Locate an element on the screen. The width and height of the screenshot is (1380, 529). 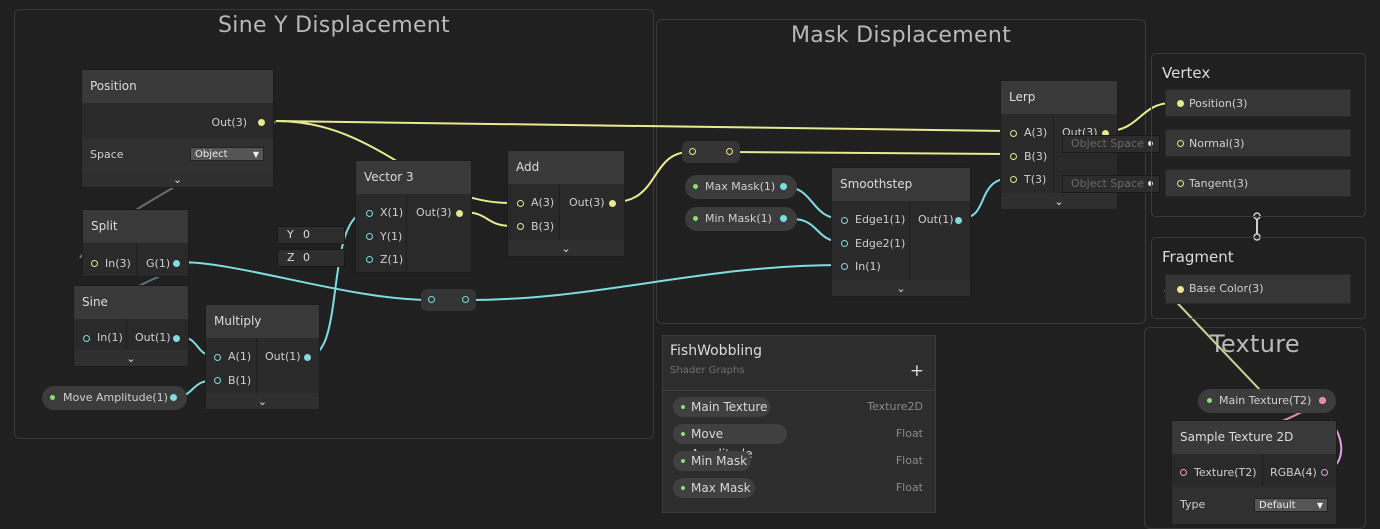
split-in-dot is located at coordinates (94, 263).